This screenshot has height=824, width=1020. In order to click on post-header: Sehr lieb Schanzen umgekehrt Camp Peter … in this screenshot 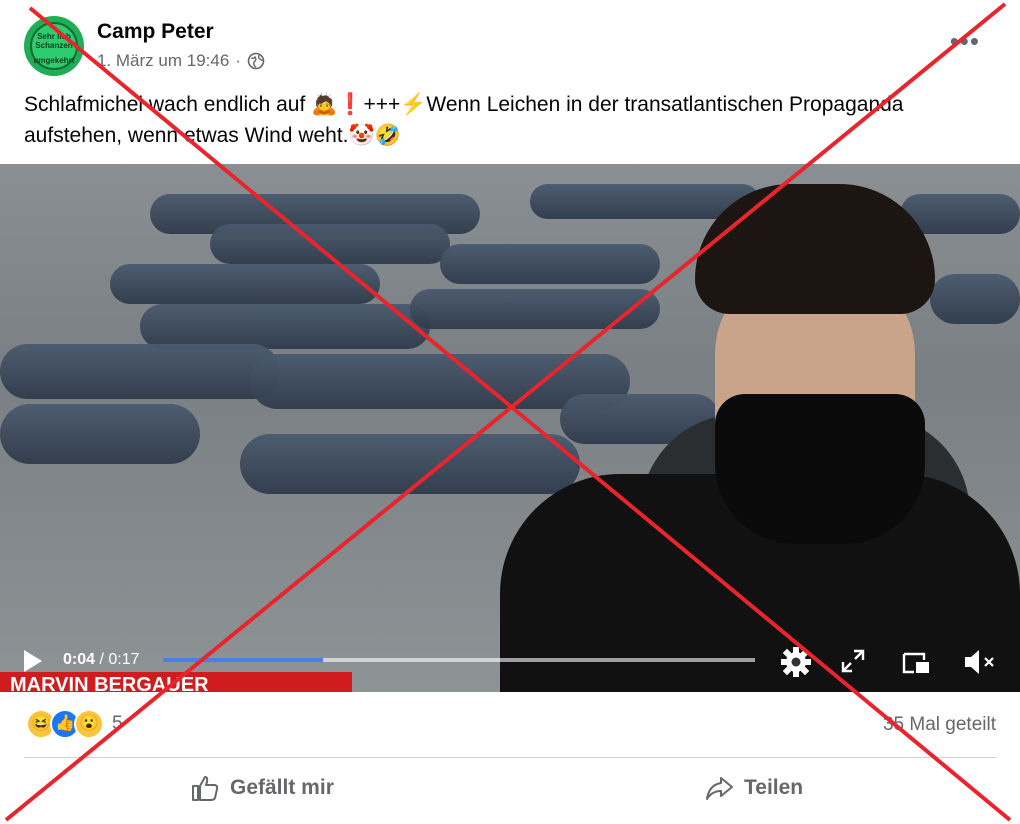, I will do `click(509, 46)`.